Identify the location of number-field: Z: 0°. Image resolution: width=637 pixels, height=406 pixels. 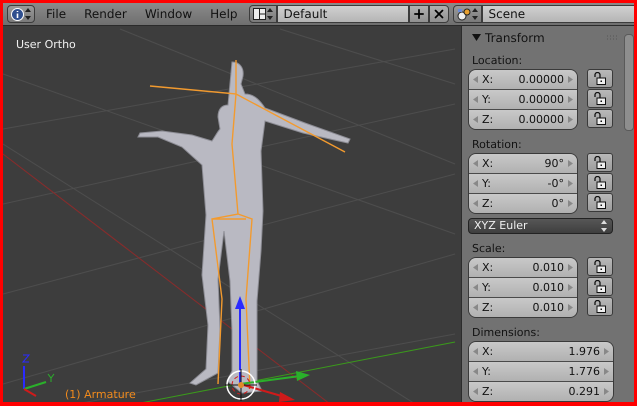
(523, 202).